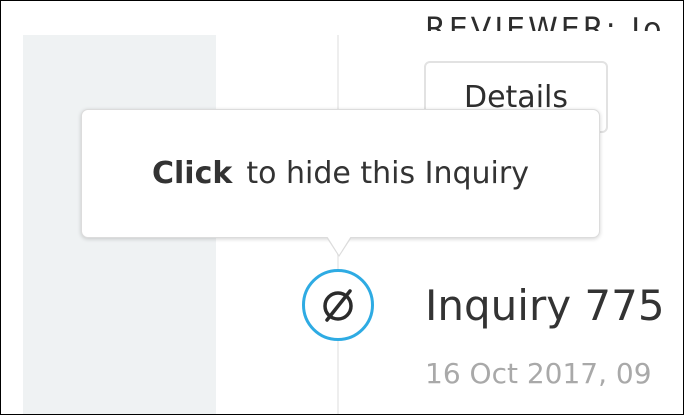 The image size is (684, 415). Describe the element at coordinates (387, 173) in the screenshot. I see `tooltip-description: to hide this Inquiry` at that location.